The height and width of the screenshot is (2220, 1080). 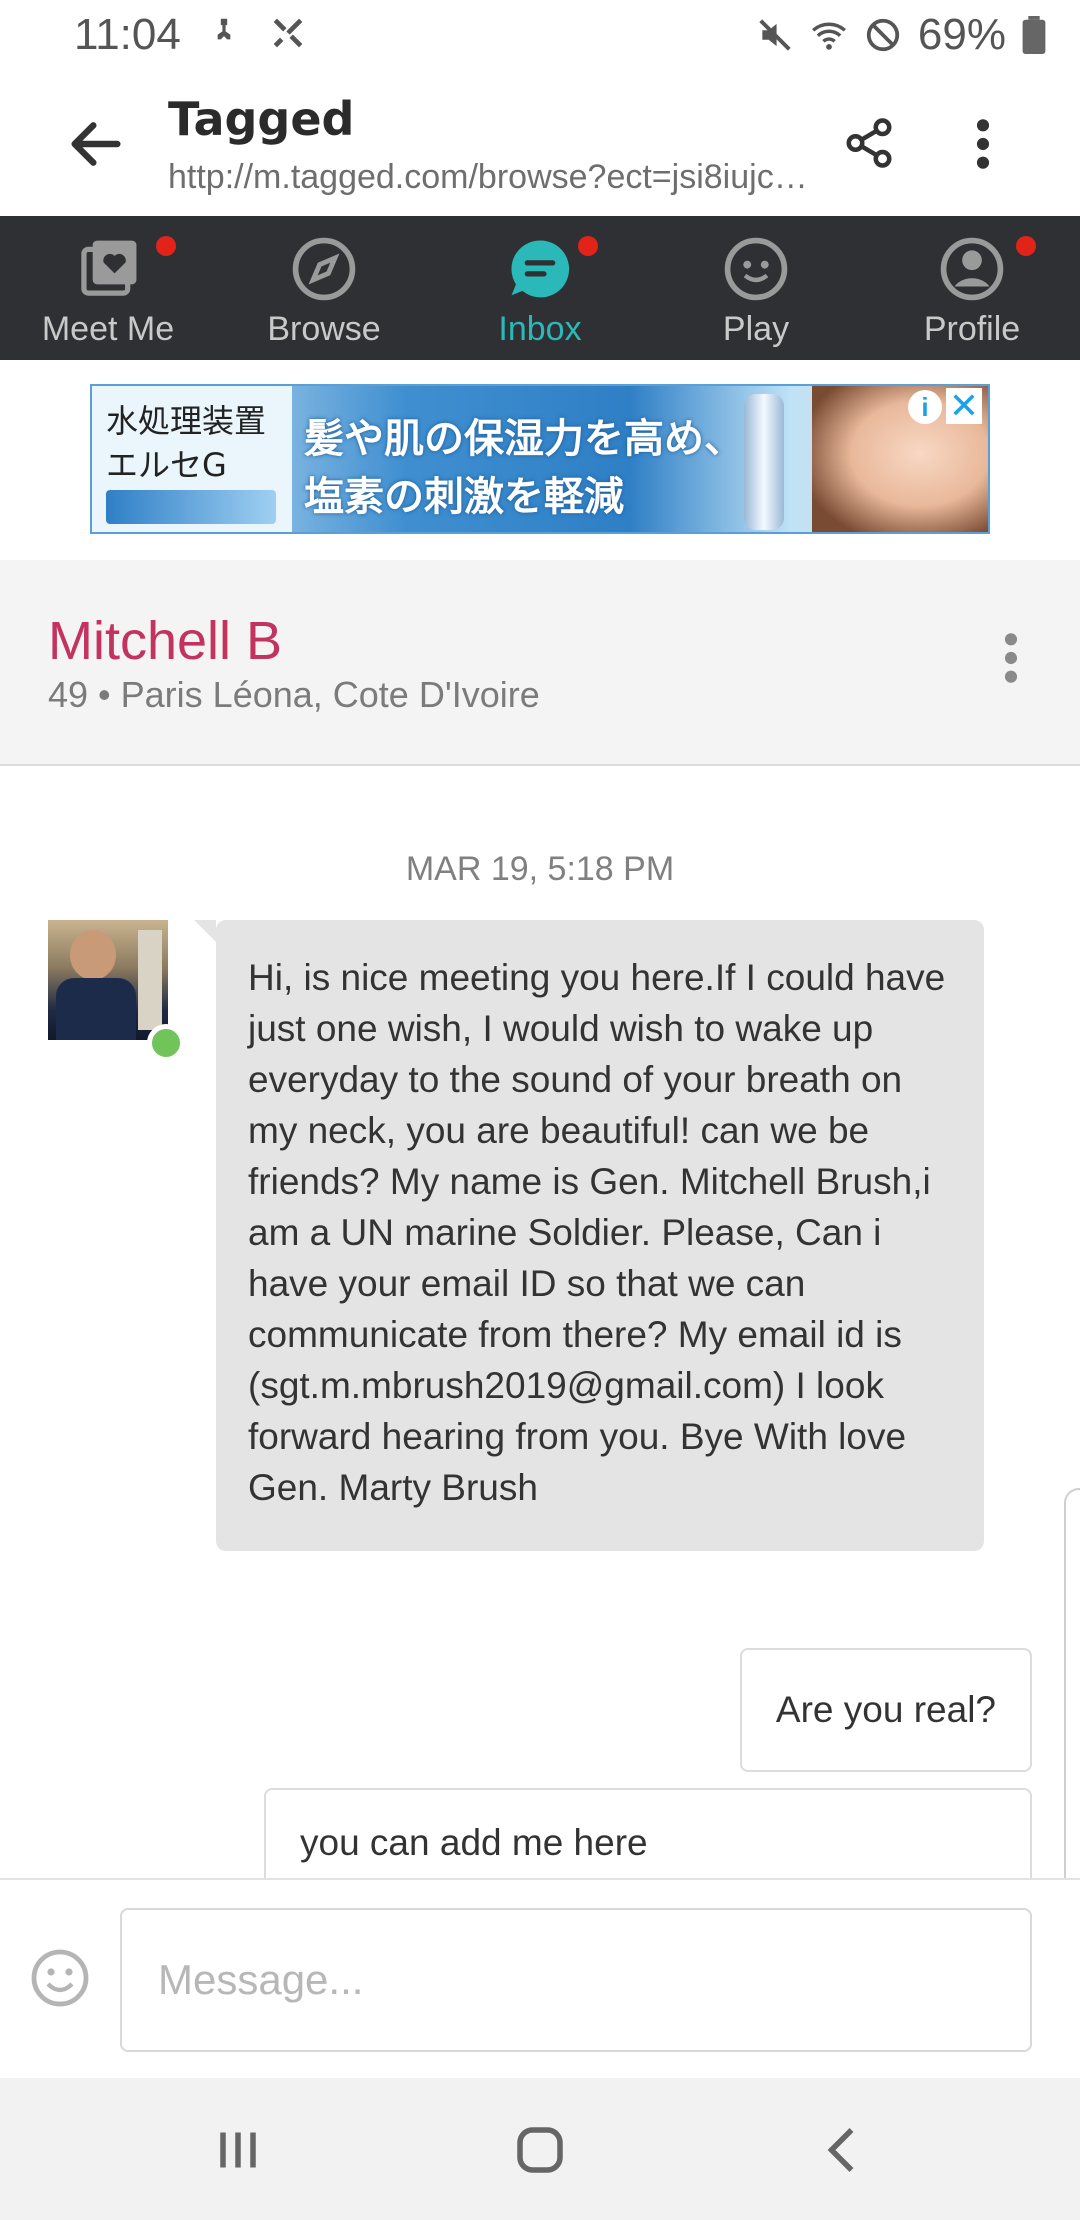 What do you see at coordinates (96, 1009) in the screenshot?
I see `avatar-photo-uniform` at bounding box center [96, 1009].